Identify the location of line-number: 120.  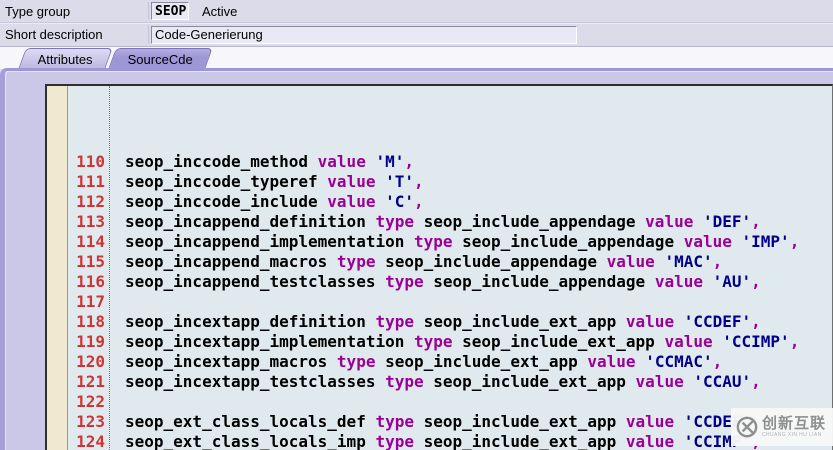
(90, 361).